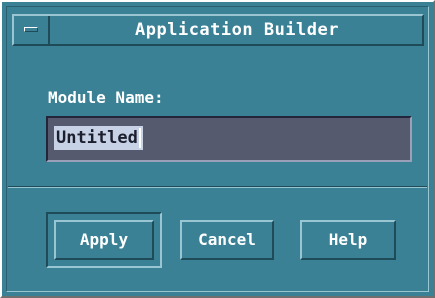  What do you see at coordinates (104, 240) in the screenshot?
I see `apply-button: Apply` at bounding box center [104, 240].